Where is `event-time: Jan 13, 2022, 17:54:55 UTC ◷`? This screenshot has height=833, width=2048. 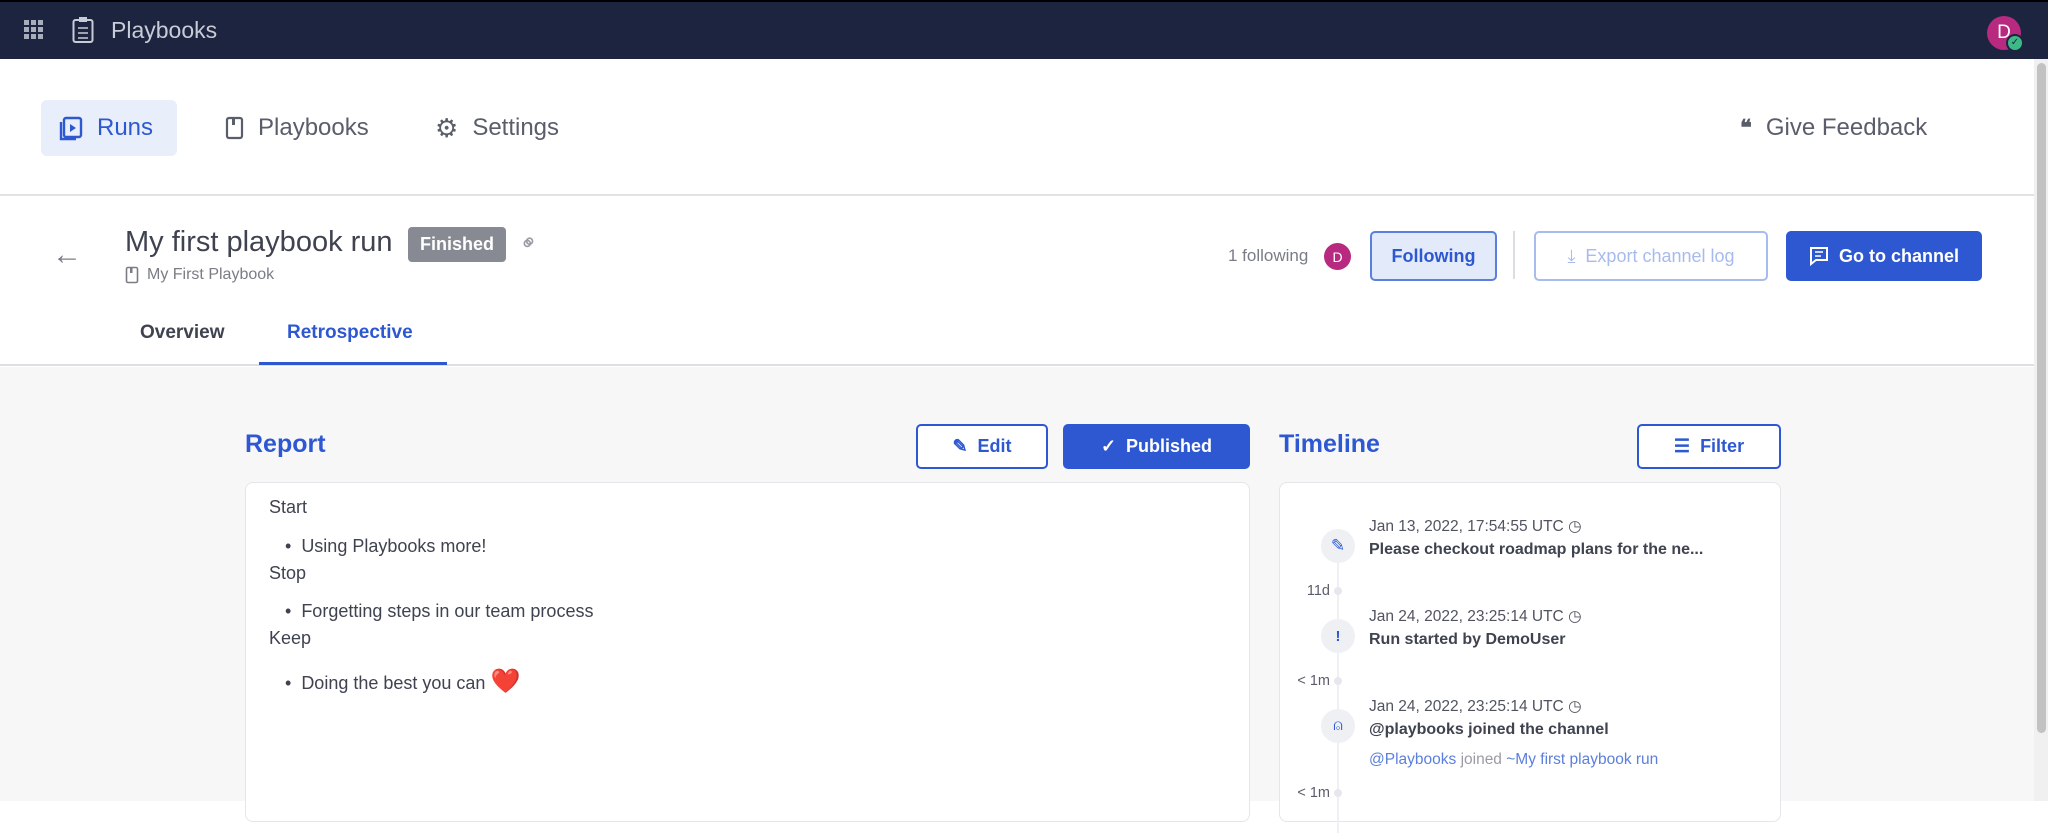
event-time: Jan 13, 2022, 17:54:55 UTC ◷ is located at coordinates (1475, 526).